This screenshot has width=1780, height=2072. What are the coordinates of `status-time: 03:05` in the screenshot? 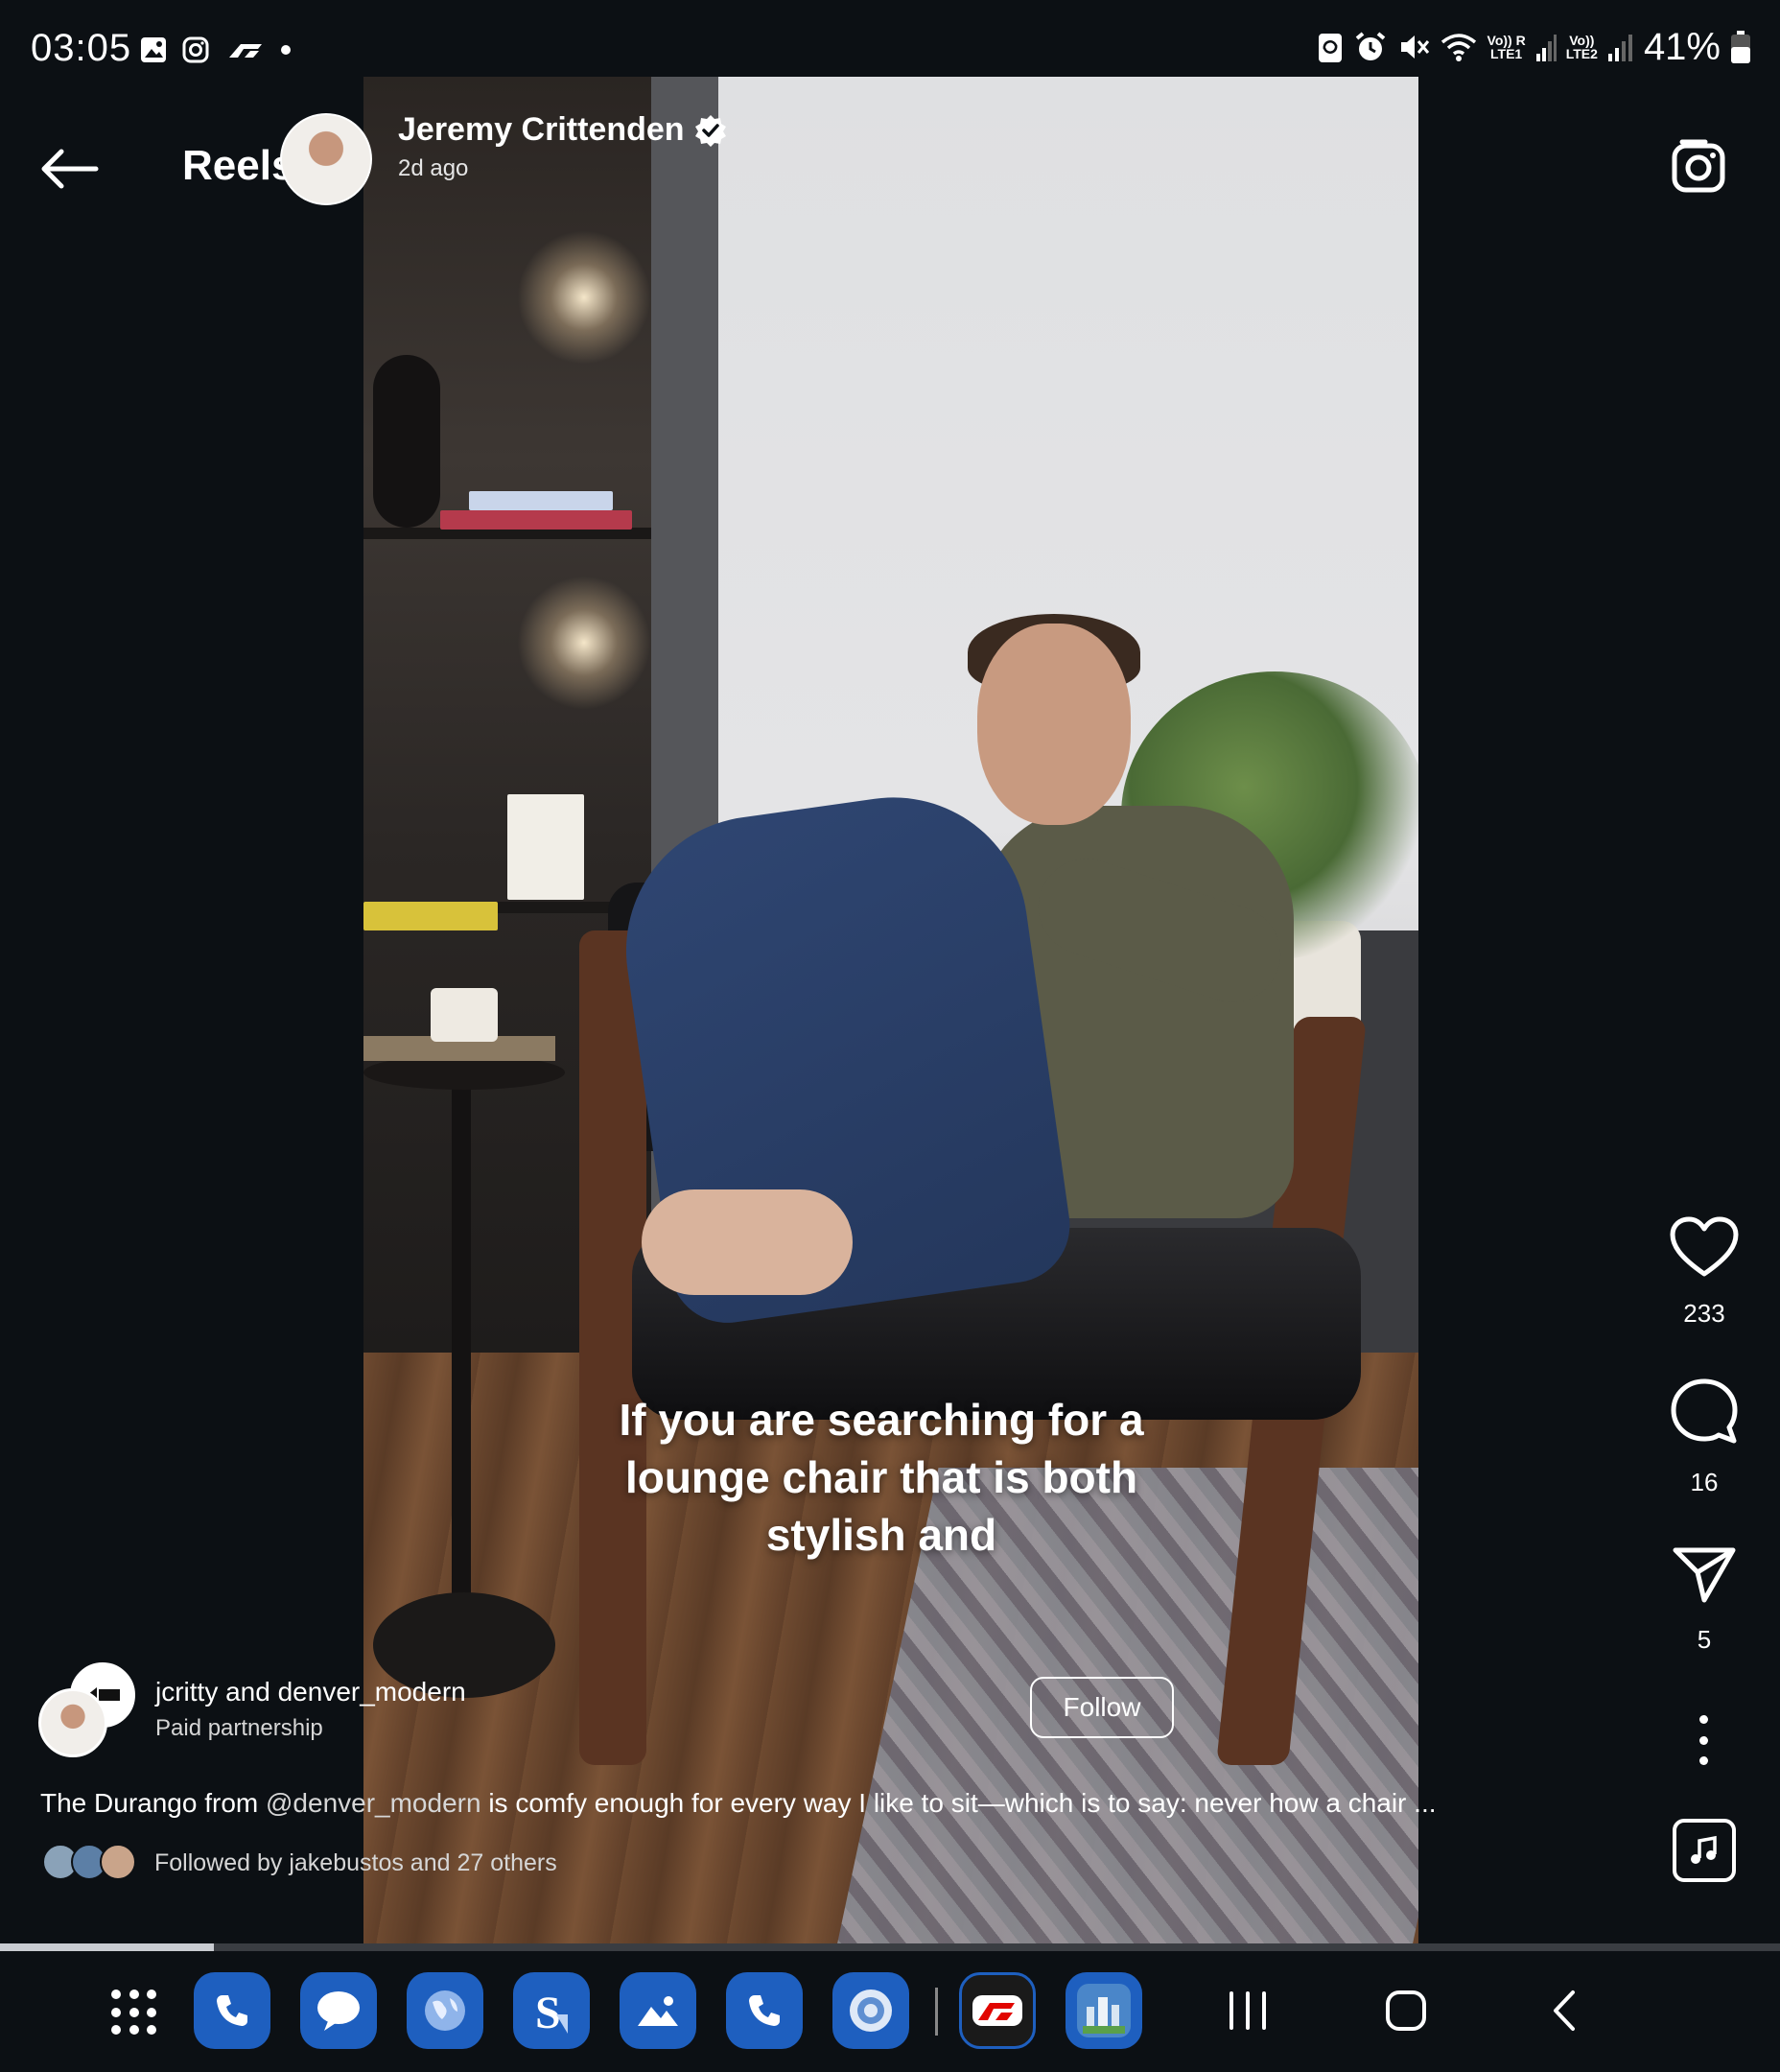 It's located at (81, 48).